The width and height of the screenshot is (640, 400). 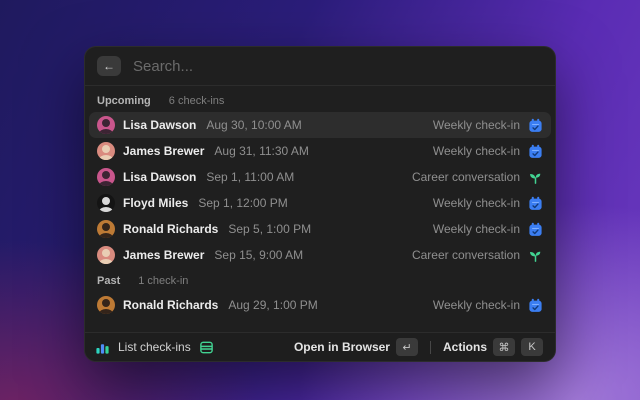 What do you see at coordinates (270, 229) in the screenshot?
I see `checkin-datetime: Sep 5, 1:00 PM` at bounding box center [270, 229].